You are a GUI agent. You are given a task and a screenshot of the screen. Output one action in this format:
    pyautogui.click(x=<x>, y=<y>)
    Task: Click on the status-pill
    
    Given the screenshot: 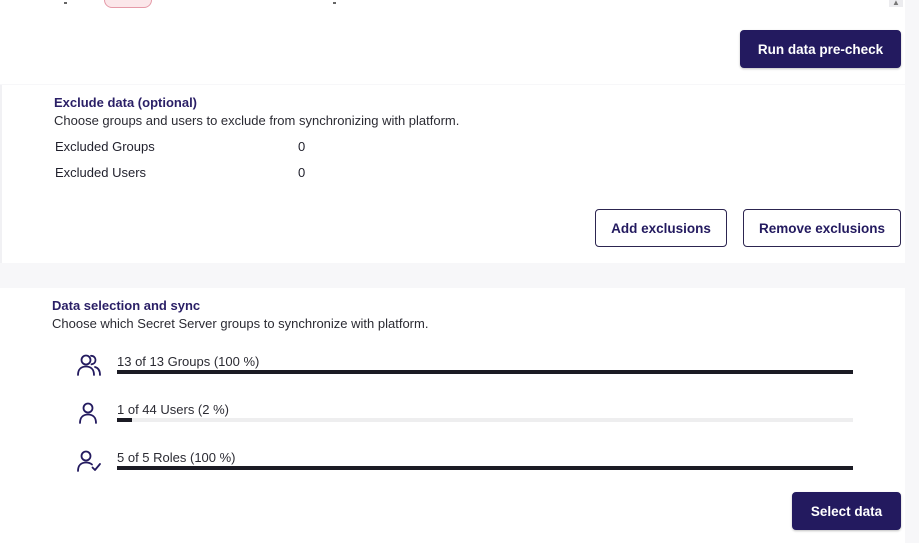 What is the action you would take?
    pyautogui.click(x=128, y=4)
    